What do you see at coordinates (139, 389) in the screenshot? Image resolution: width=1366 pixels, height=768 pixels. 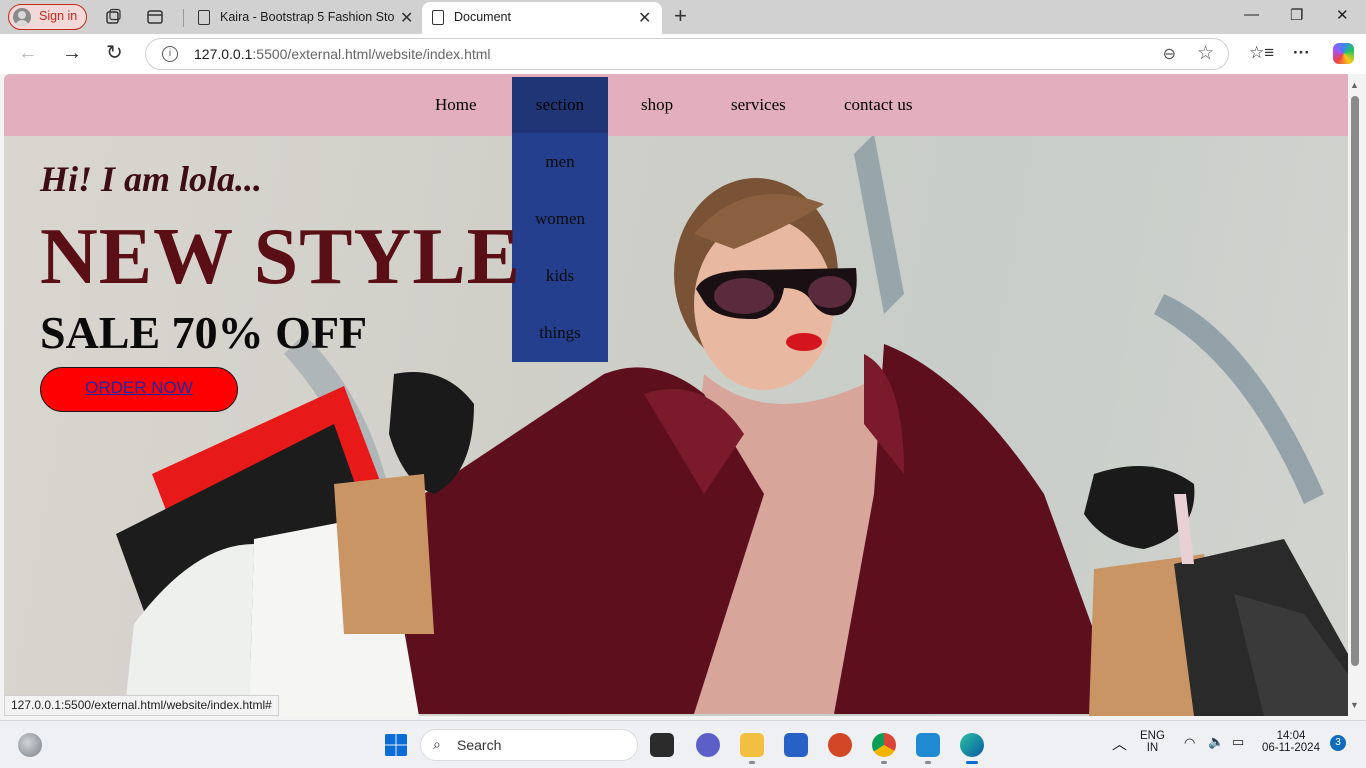 I see `order-now-button: ORDER NOW` at bounding box center [139, 389].